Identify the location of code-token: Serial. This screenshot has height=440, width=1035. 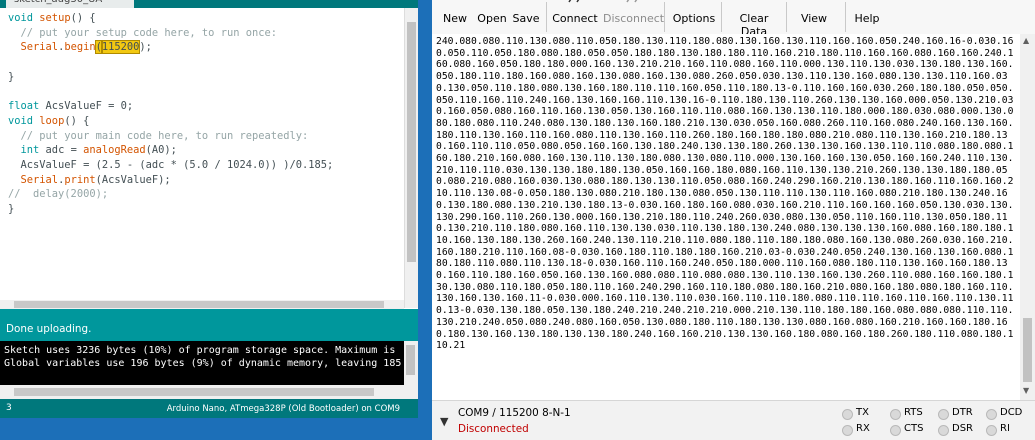
(39, 179).